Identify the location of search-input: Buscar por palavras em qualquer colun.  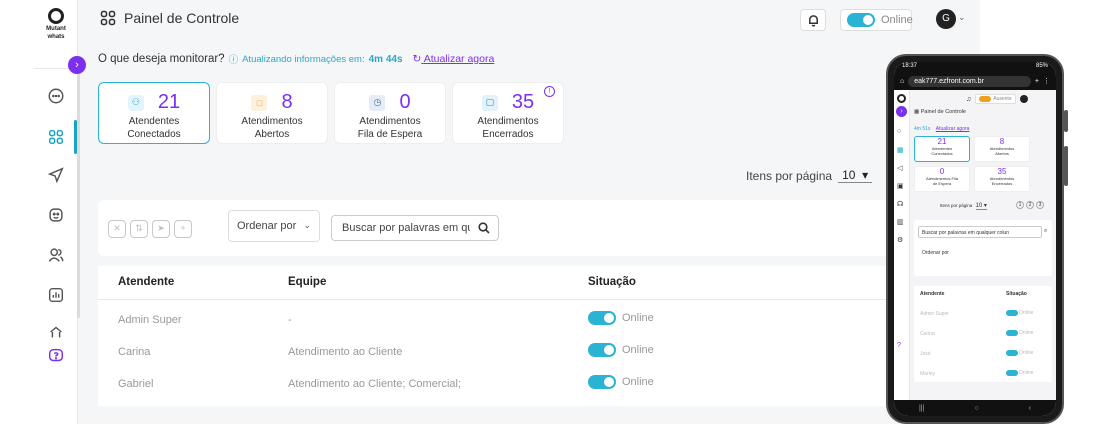
(980, 232).